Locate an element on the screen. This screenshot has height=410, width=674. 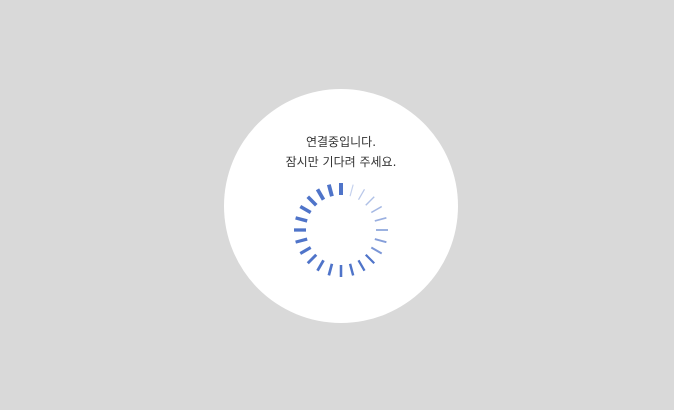
please-wait-message: 잠시만 기다려 주세요. is located at coordinates (341, 162).